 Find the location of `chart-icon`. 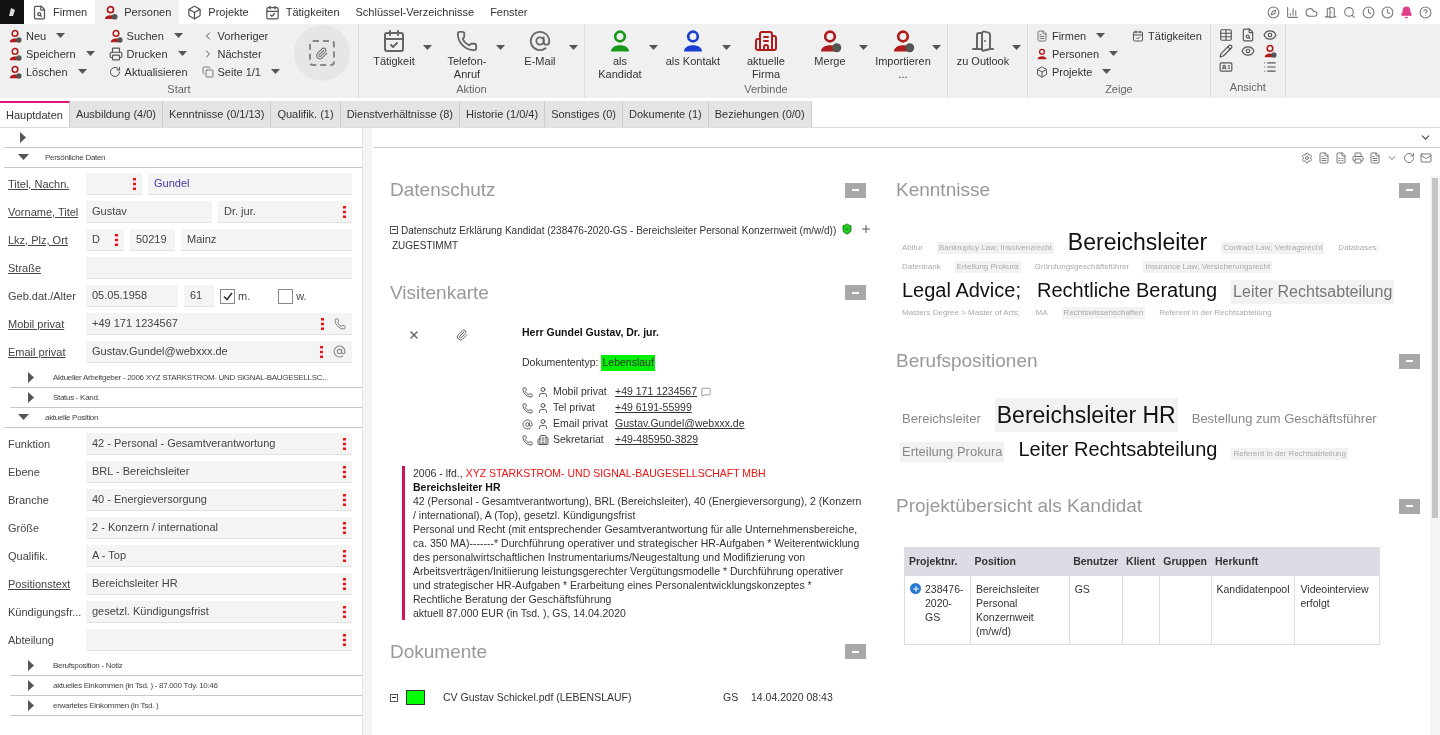

chart-icon is located at coordinates (1292, 12).